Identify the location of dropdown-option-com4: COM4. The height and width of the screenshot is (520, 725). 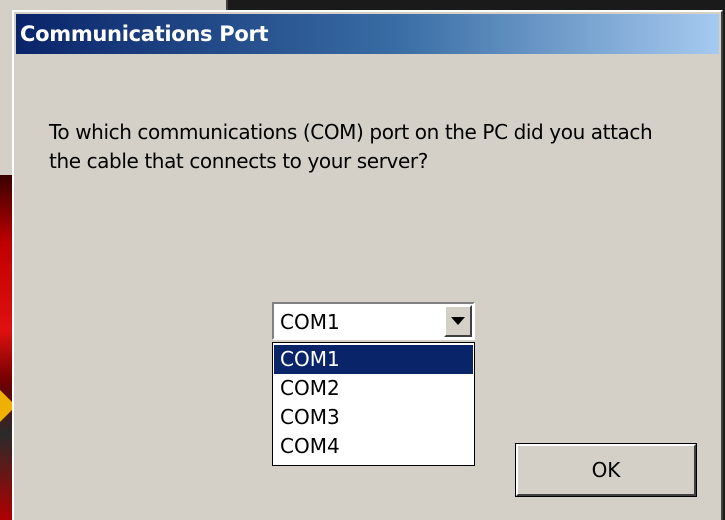
(373, 446).